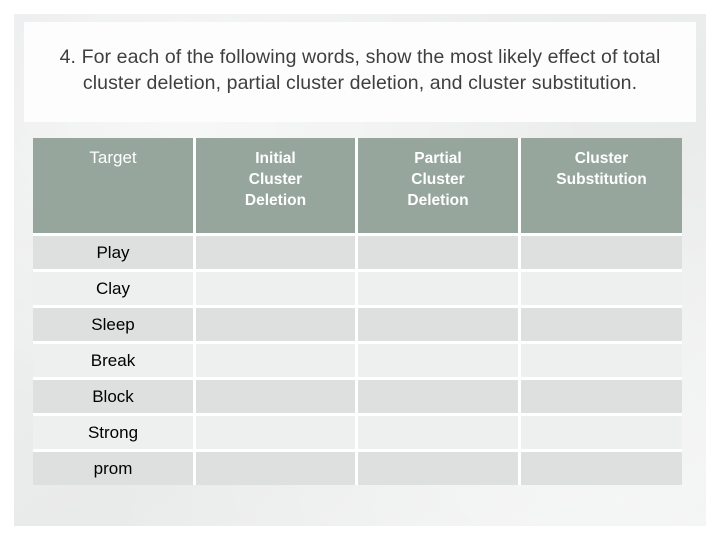 The image size is (720, 540). I want to click on column-header-cluster-substitution: Cluster Substitution, so click(601, 185).